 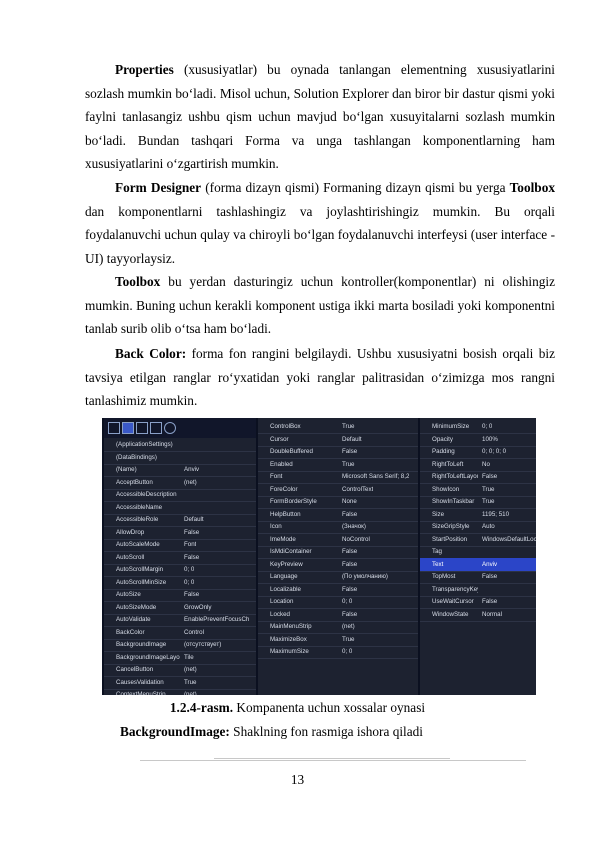 What do you see at coordinates (453, 501) in the screenshot?
I see `property-name: ShowInTaskbar` at bounding box center [453, 501].